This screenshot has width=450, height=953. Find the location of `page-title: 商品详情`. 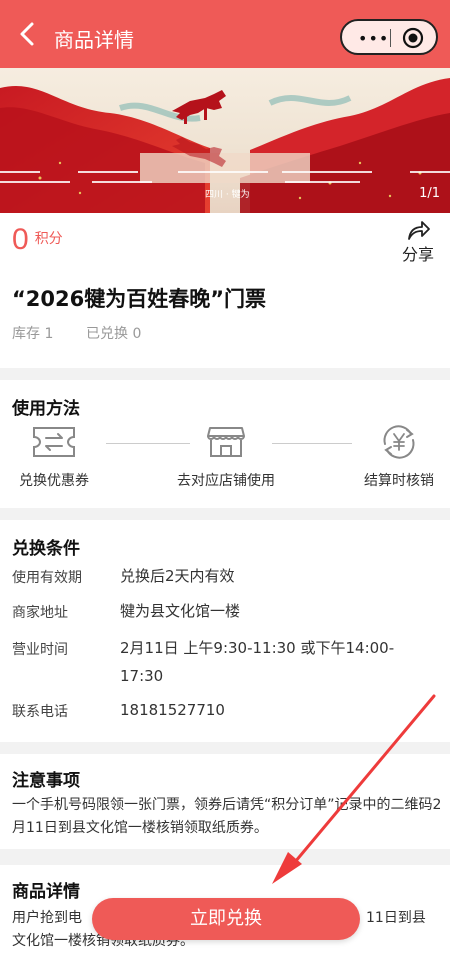

page-title: 商品详情 is located at coordinates (94, 40).